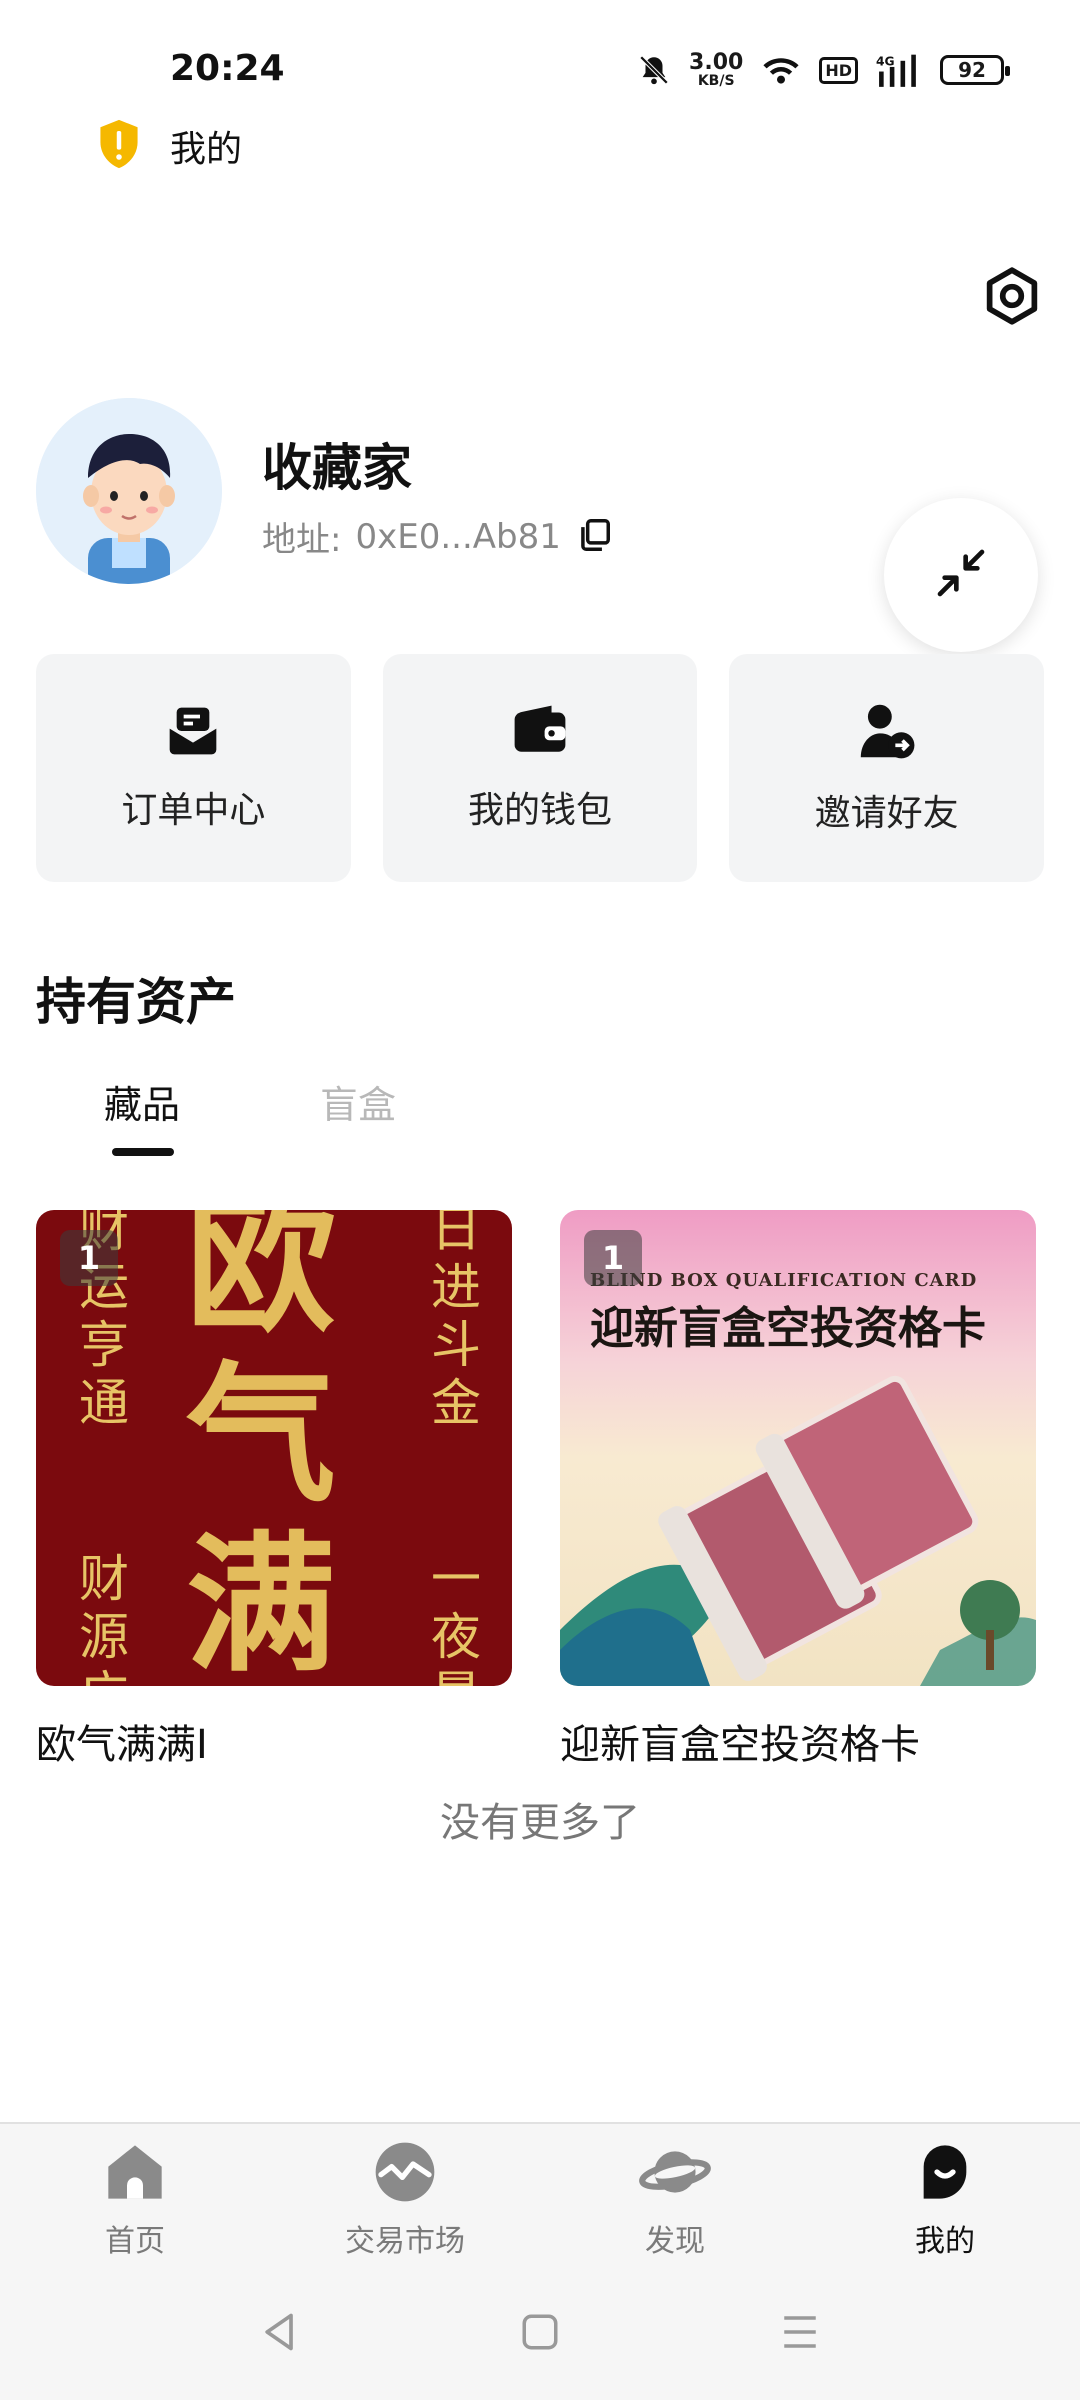 The width and height of the screenshot is (1080, 2400). I want to click on wallet-address: 地址: 0xE0...Ab81, so click(437, 536).